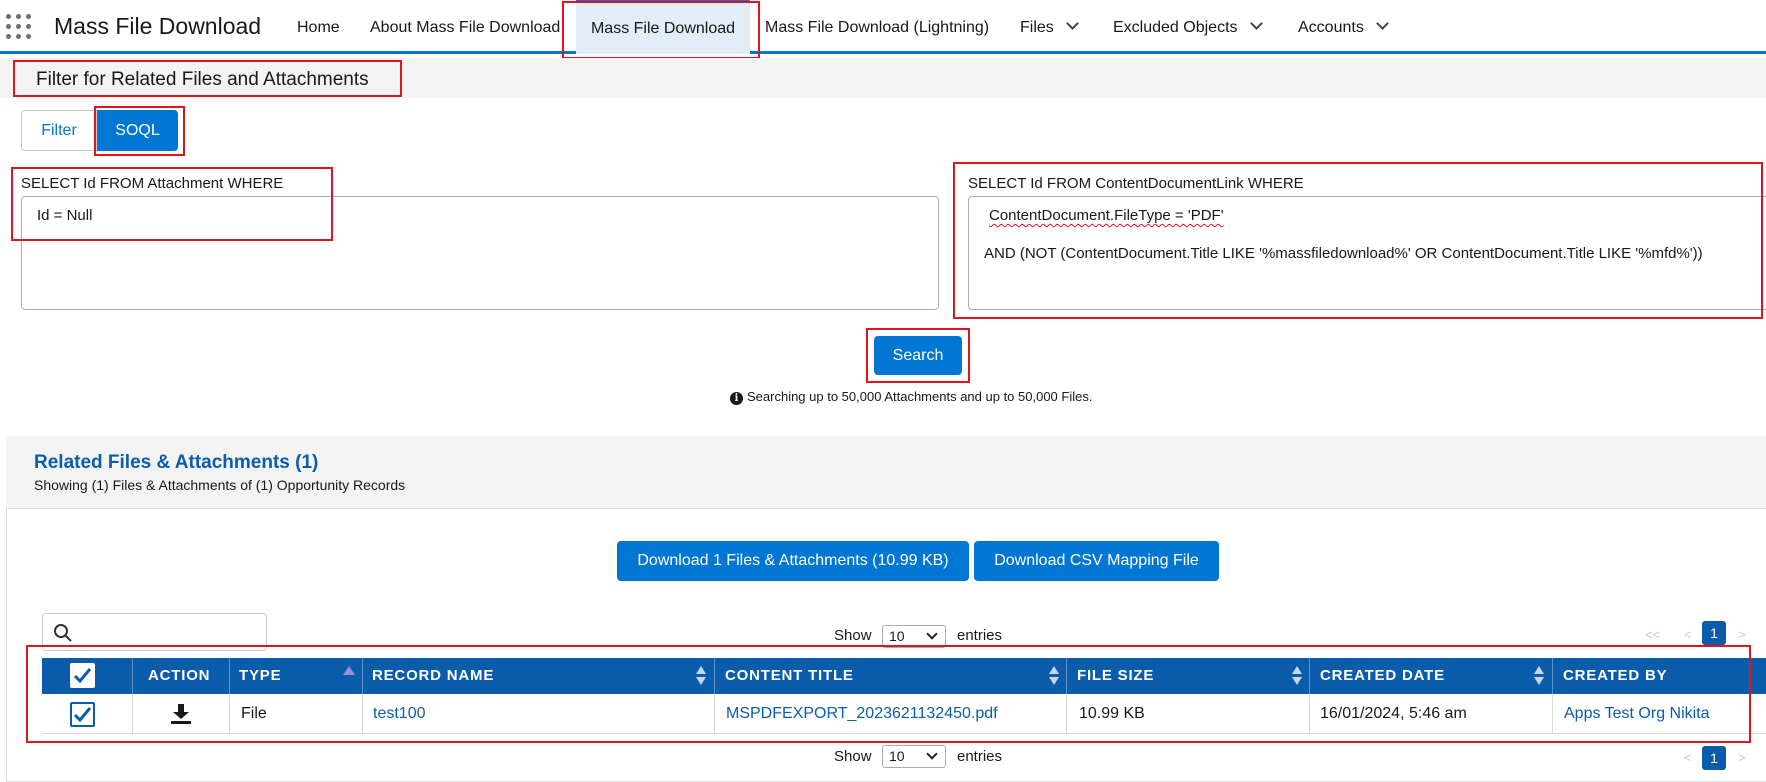  What do you see at coordinates (1742, 634) in the screenshot?
I see `pager-next: >` at bounding box center [1742, 634].